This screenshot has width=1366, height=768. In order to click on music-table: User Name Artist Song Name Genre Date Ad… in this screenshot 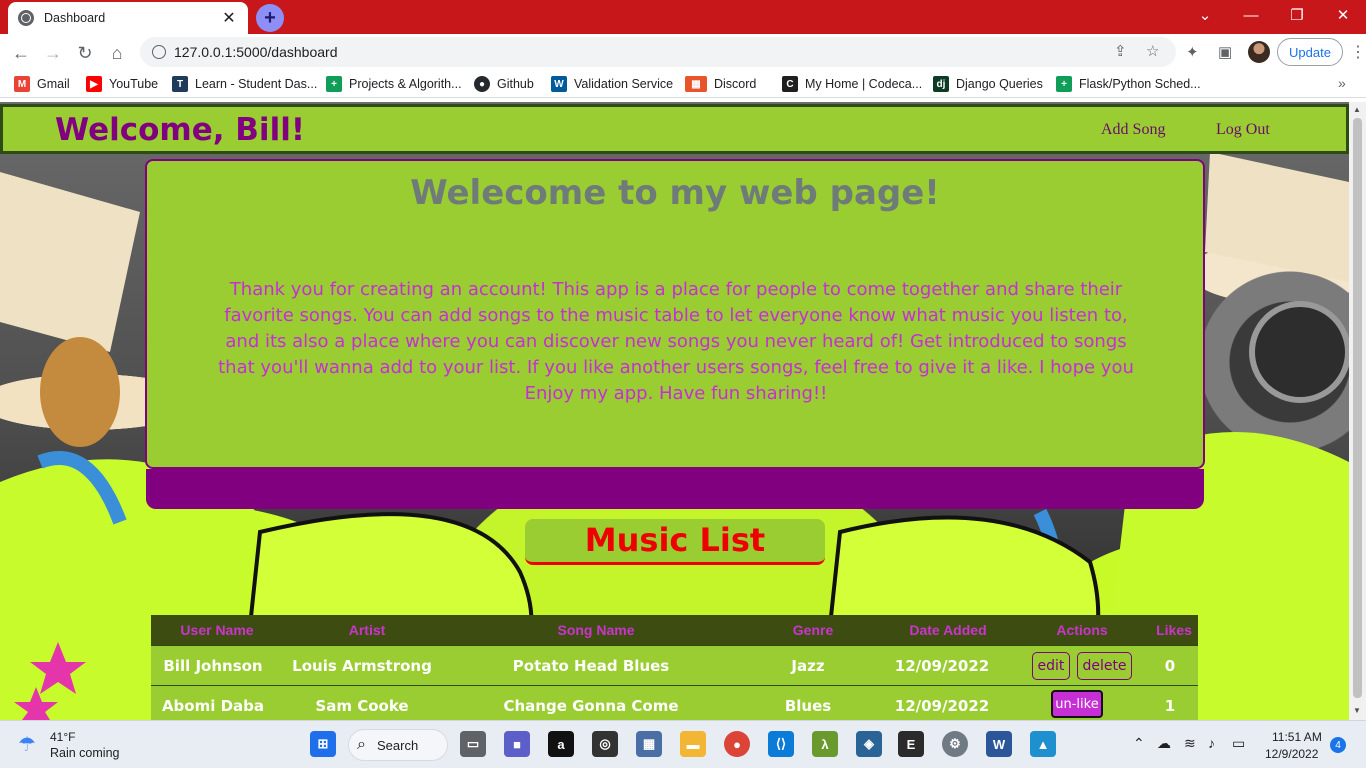, I will do `click(674, 667)`.